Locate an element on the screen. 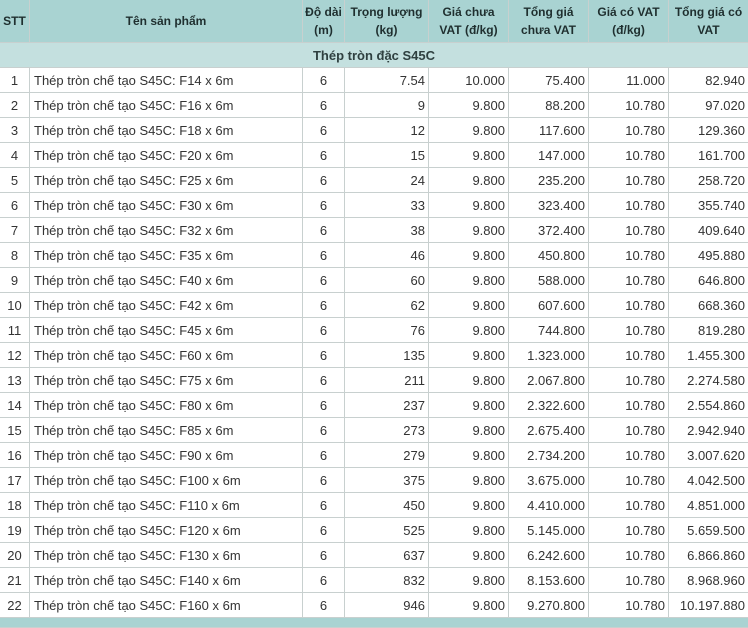 The image size is (748, 628). cell-total-inc-vat: 668.360 is located at coordinates (708, 305).